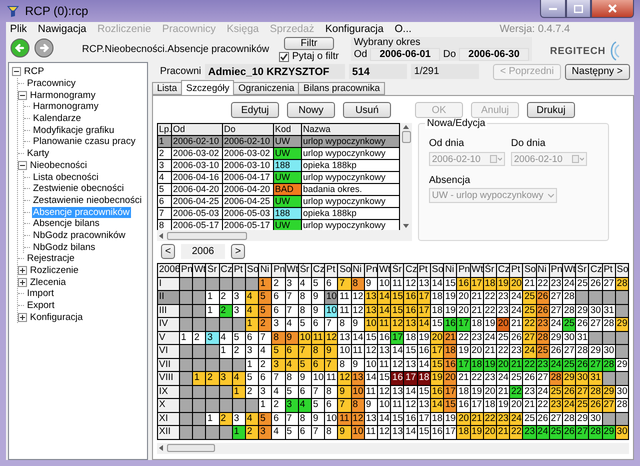 The width and height of the screenshot is (640, 466). Describe the element at coordinates (66, 177) in the screenshot. I see `tree-item: Lista obecności` at that location.